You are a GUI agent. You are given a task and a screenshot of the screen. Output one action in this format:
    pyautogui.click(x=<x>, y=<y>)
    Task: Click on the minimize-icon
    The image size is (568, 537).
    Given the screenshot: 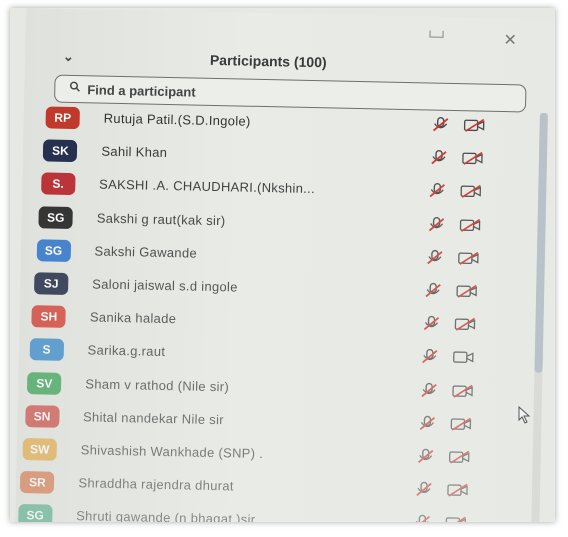 What is the action you would take?
    pyautogui.click(x=436, y=34)
    